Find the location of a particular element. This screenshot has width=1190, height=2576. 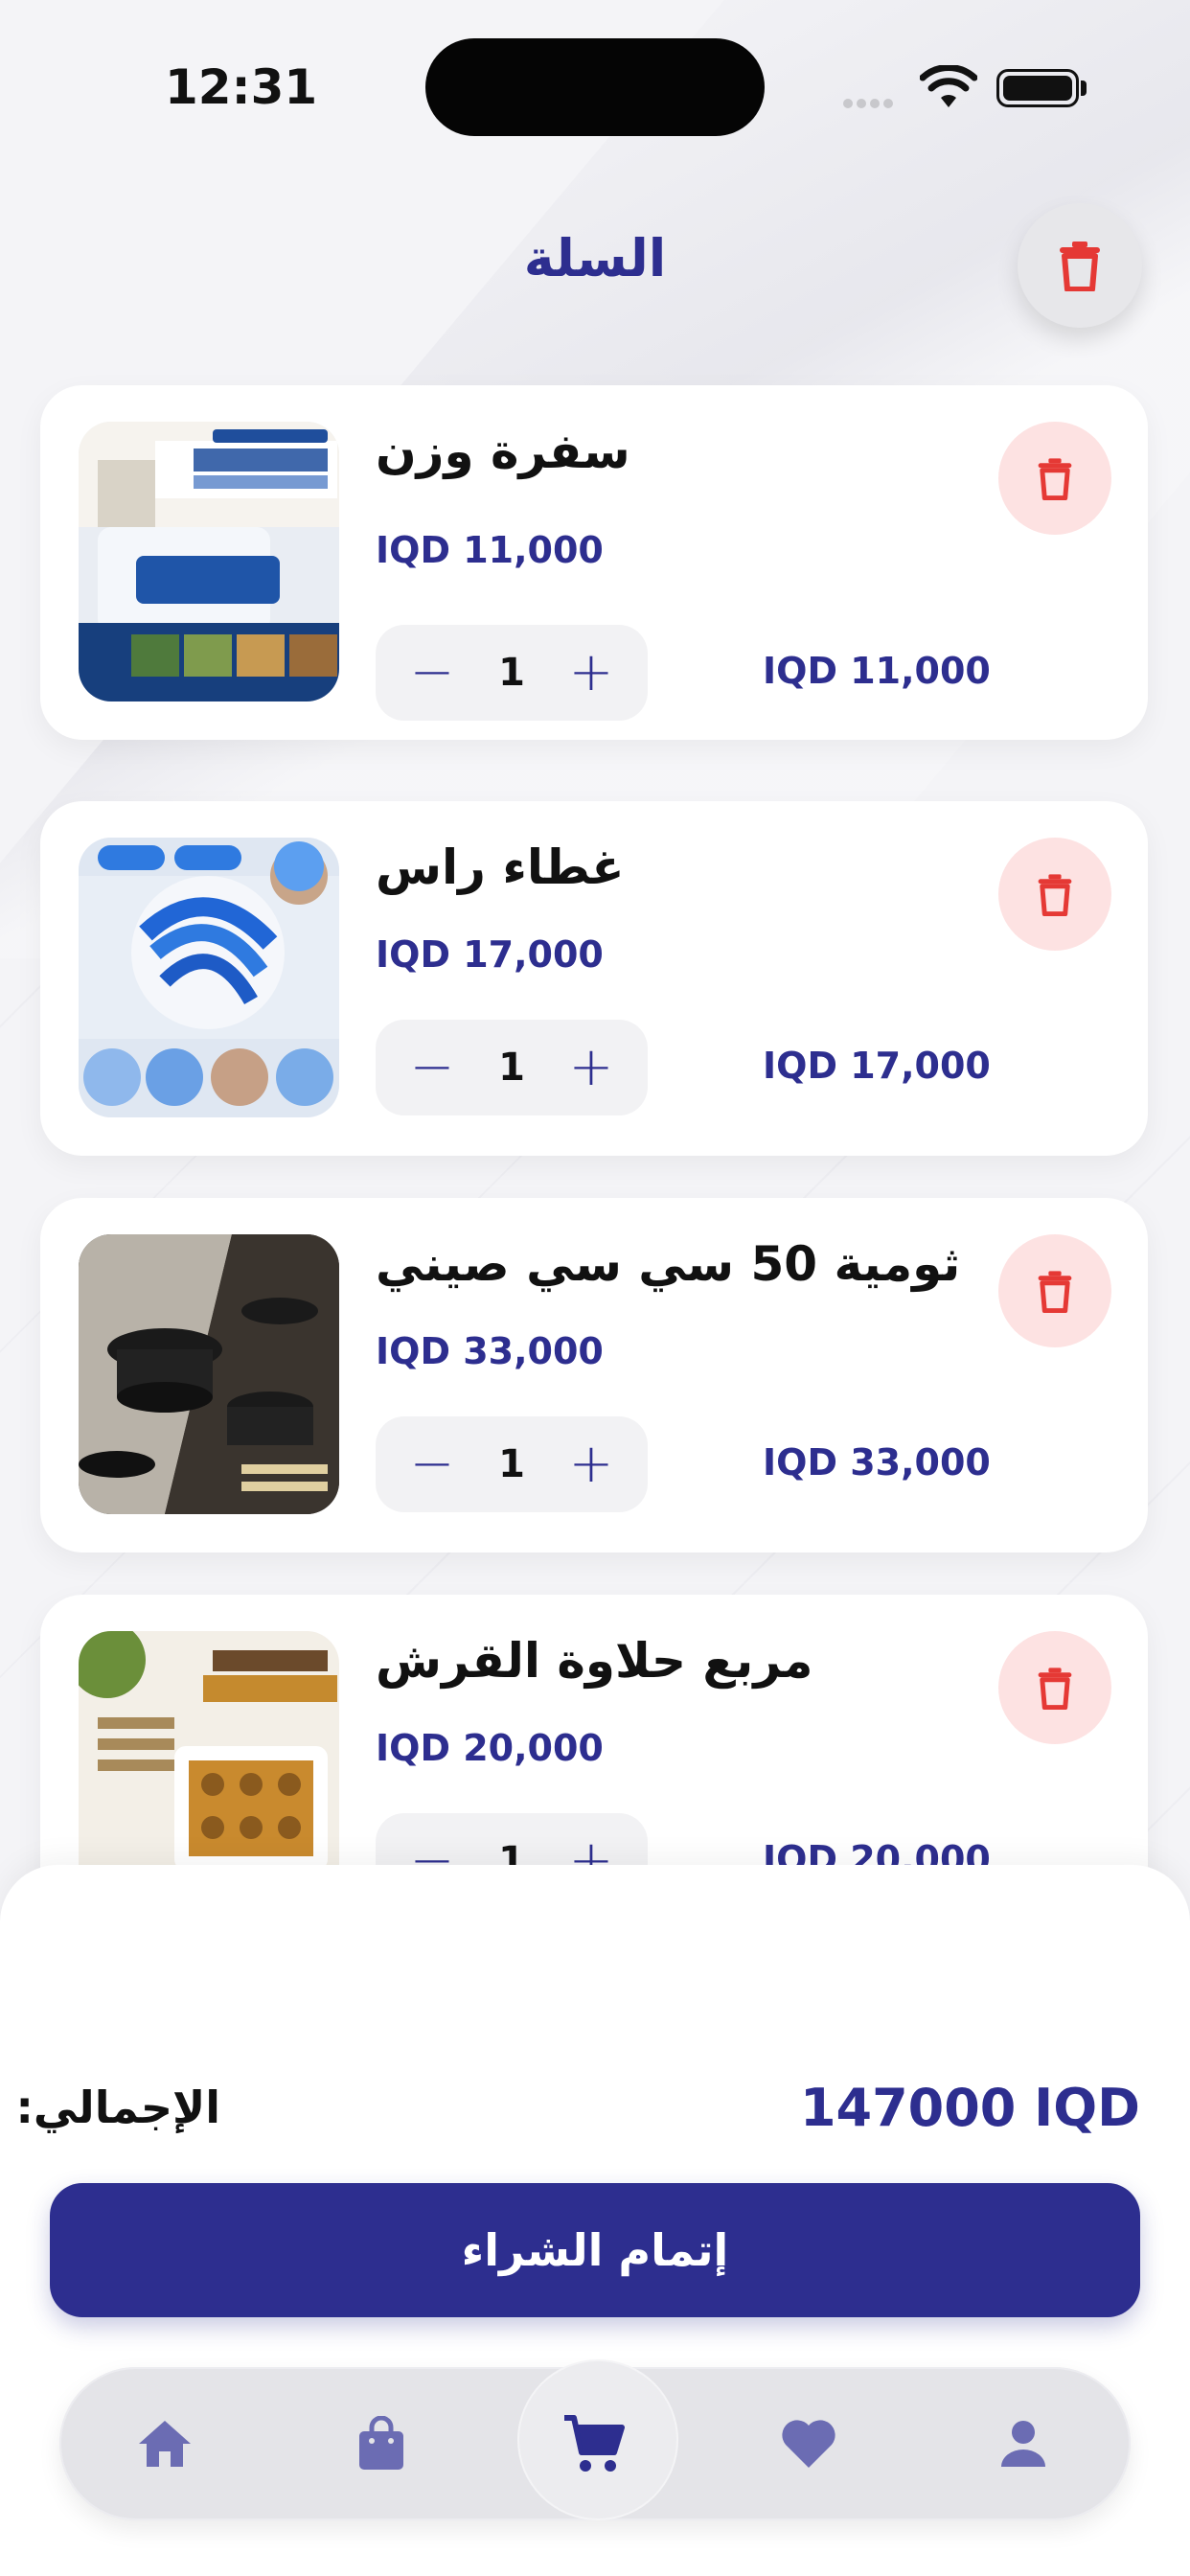

checkout-button: إتمام الشراء is located at coordinates (595, 2250).